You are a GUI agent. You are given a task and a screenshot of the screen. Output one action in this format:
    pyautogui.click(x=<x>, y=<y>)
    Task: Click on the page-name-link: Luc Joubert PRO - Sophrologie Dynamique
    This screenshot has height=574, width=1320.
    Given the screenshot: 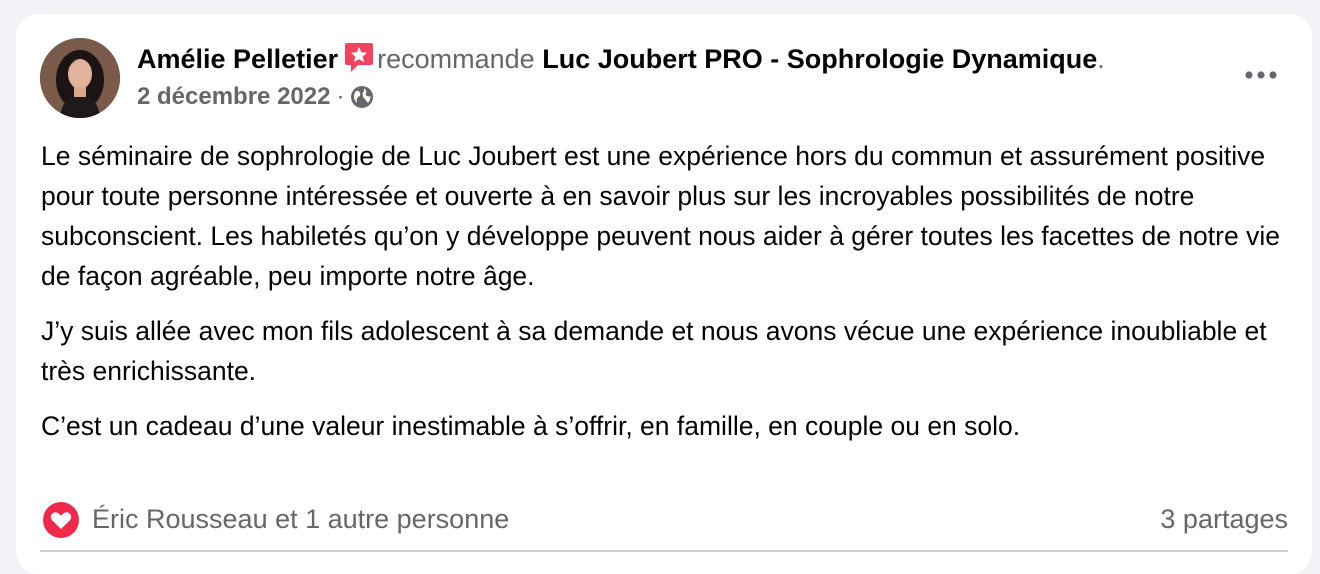 What is the action you would take?
    pyautogui.click(x=819, y=59)
    